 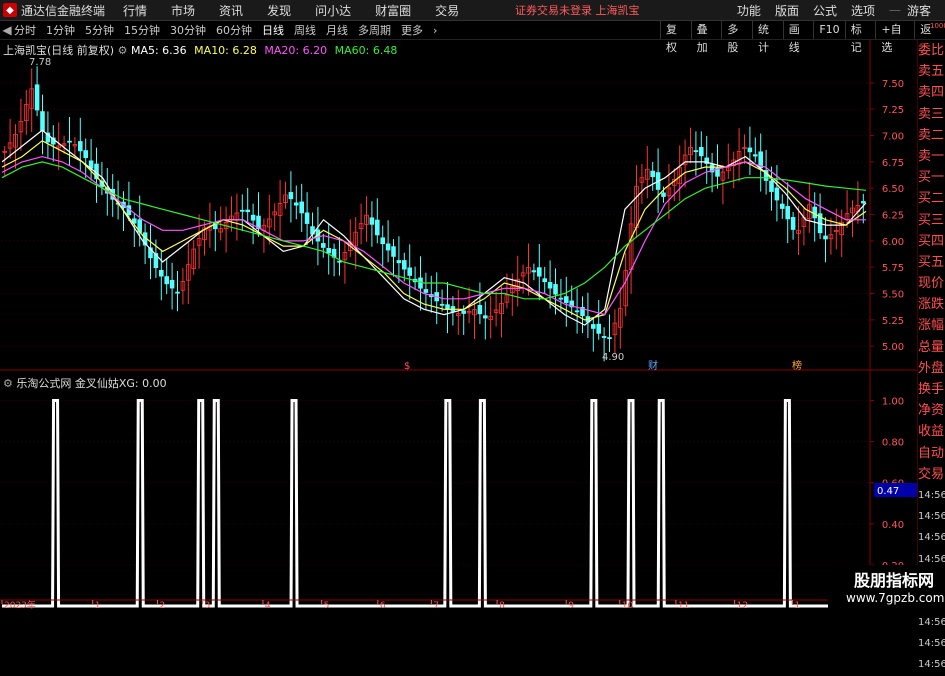 What do you see at coordinates (798, 605) in the screenshot?
I see `x-tick-label: 1` at bounding box center [798, 605].